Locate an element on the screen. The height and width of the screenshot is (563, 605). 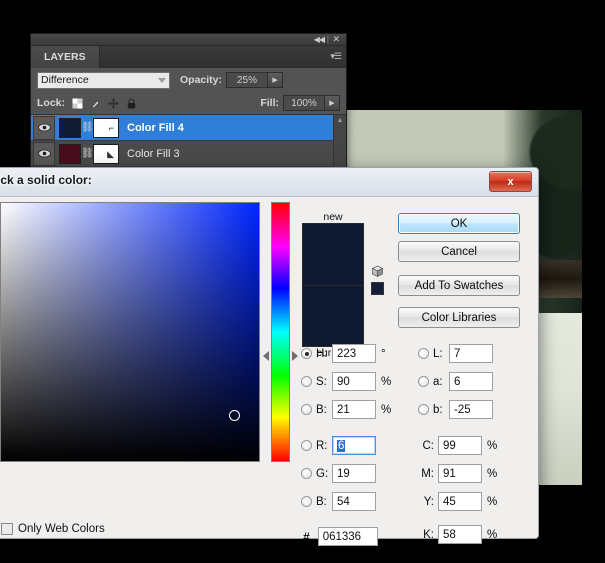
lock-label: Lock: is located at coordinates (51, 103).